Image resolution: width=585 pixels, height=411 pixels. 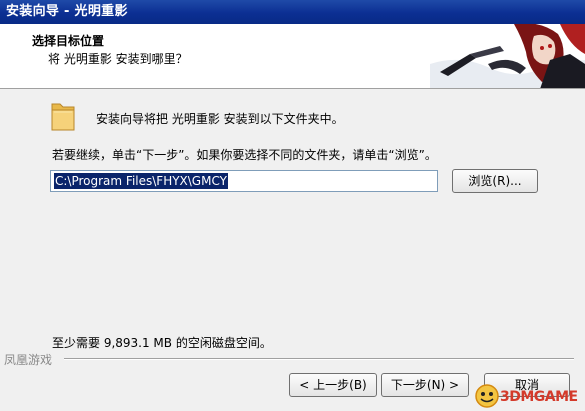 I want to click on folder-icon, so click(x=63, y=117).